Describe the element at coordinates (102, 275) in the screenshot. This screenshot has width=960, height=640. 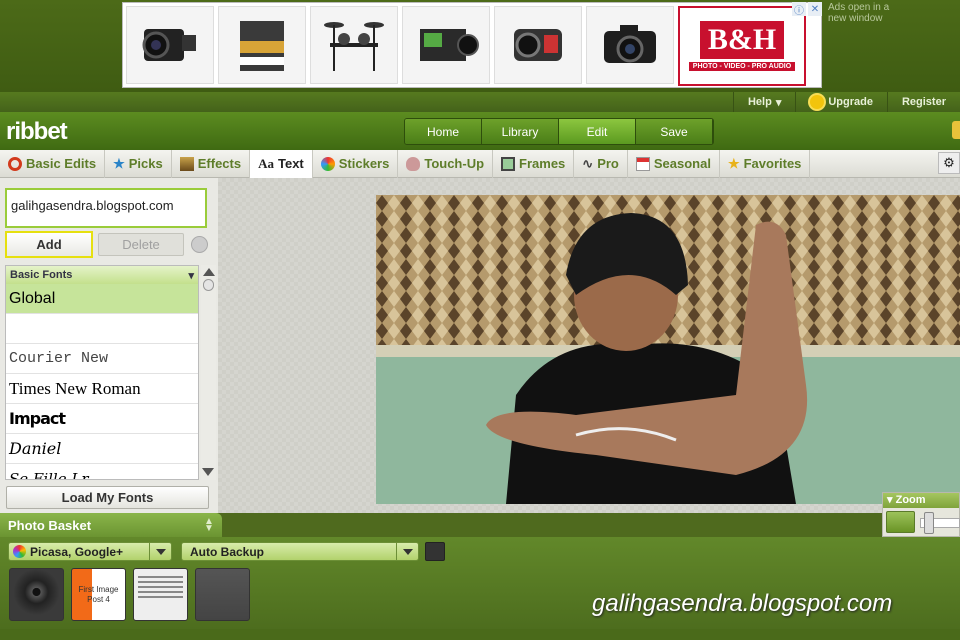
I see `font-category-select: Basic Fonts ▾` at that location.